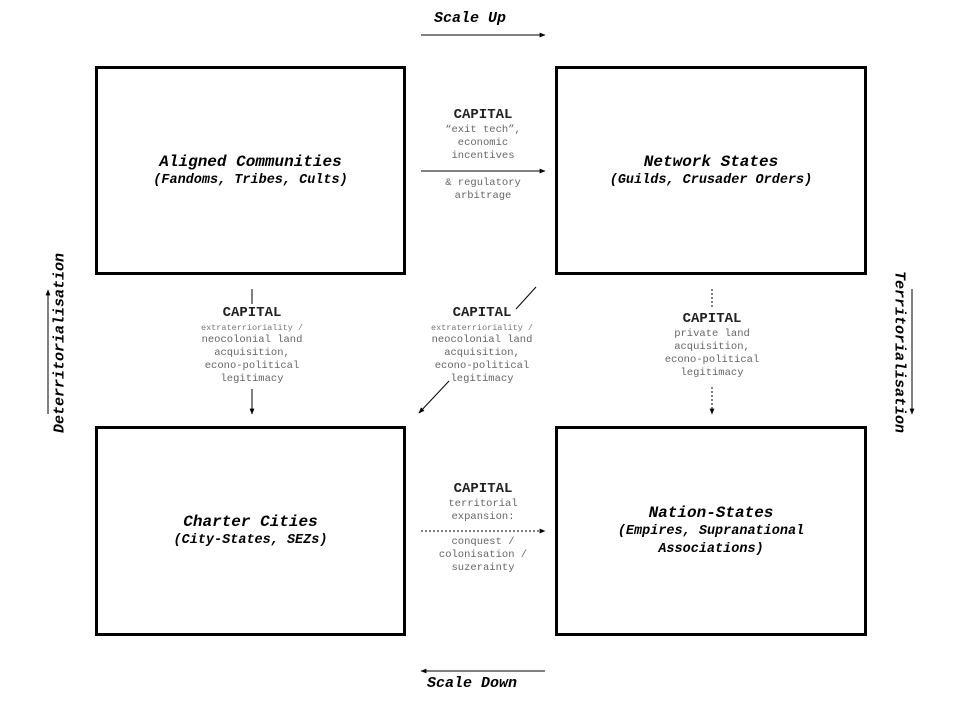 The height and width of the screenshot is (720, 960). I want to click on territorialisation-label: Territorialisation, so click(899, 352).